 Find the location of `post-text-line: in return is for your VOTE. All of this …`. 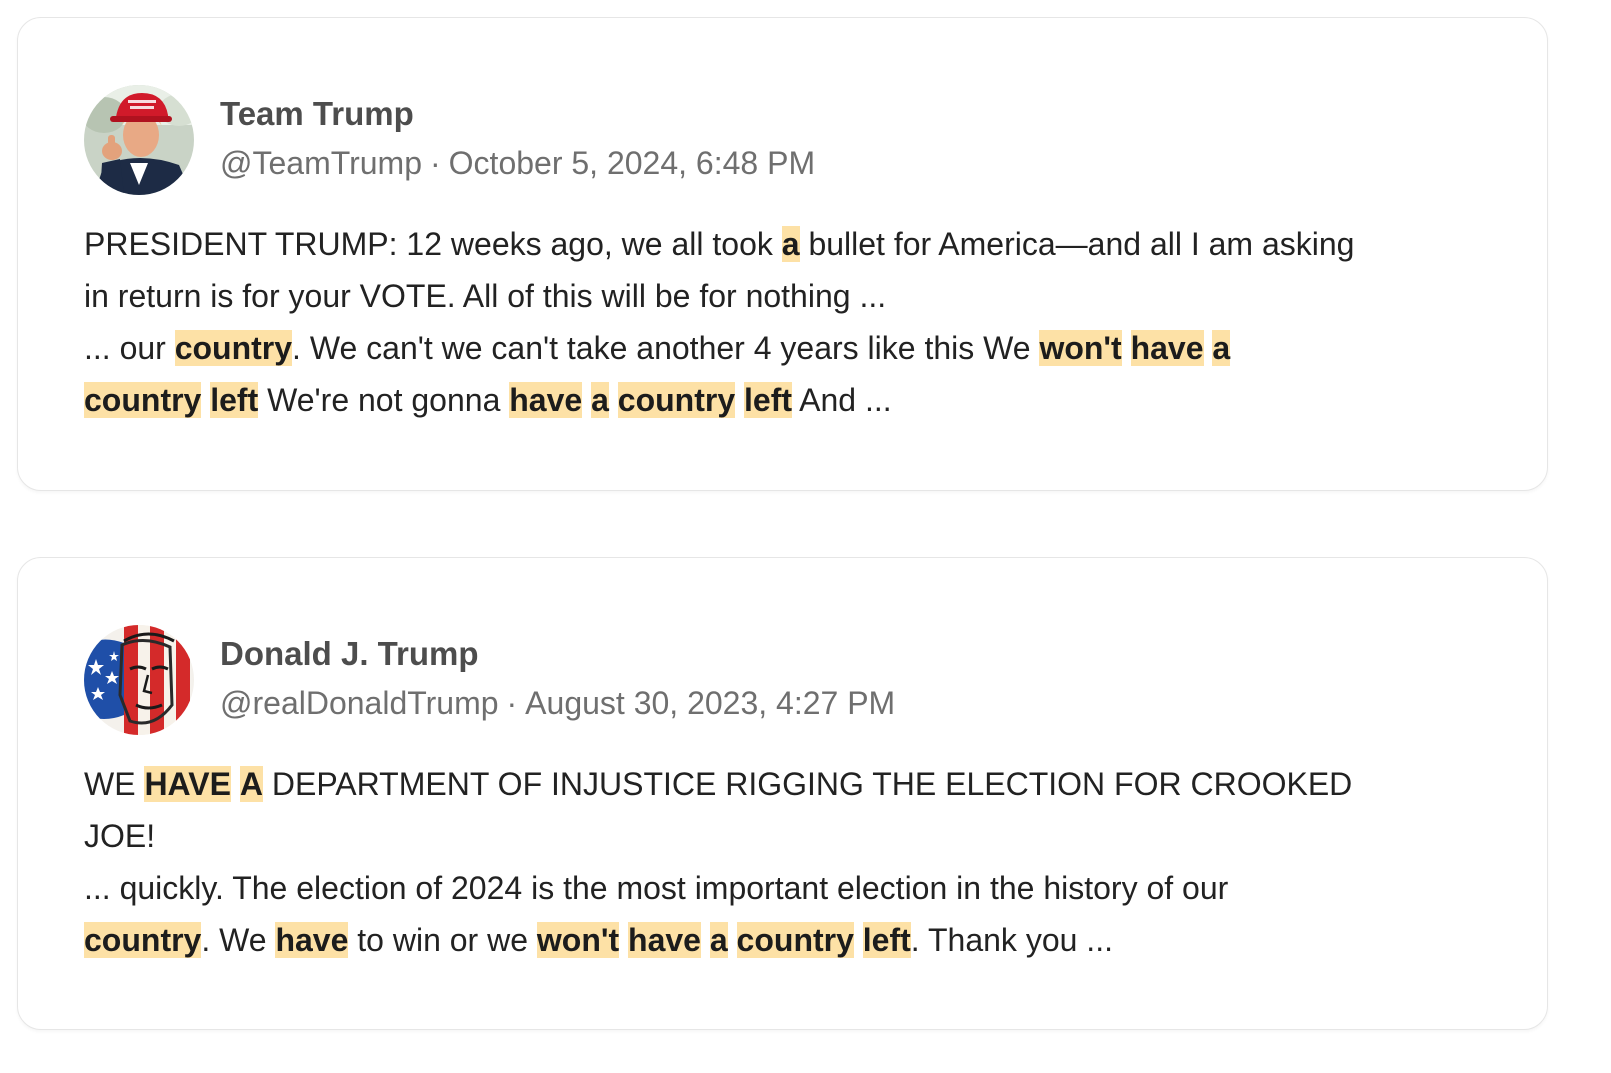

post-text-line: in return is for your VOTE. All of this … is located at coordinates (794, 296).